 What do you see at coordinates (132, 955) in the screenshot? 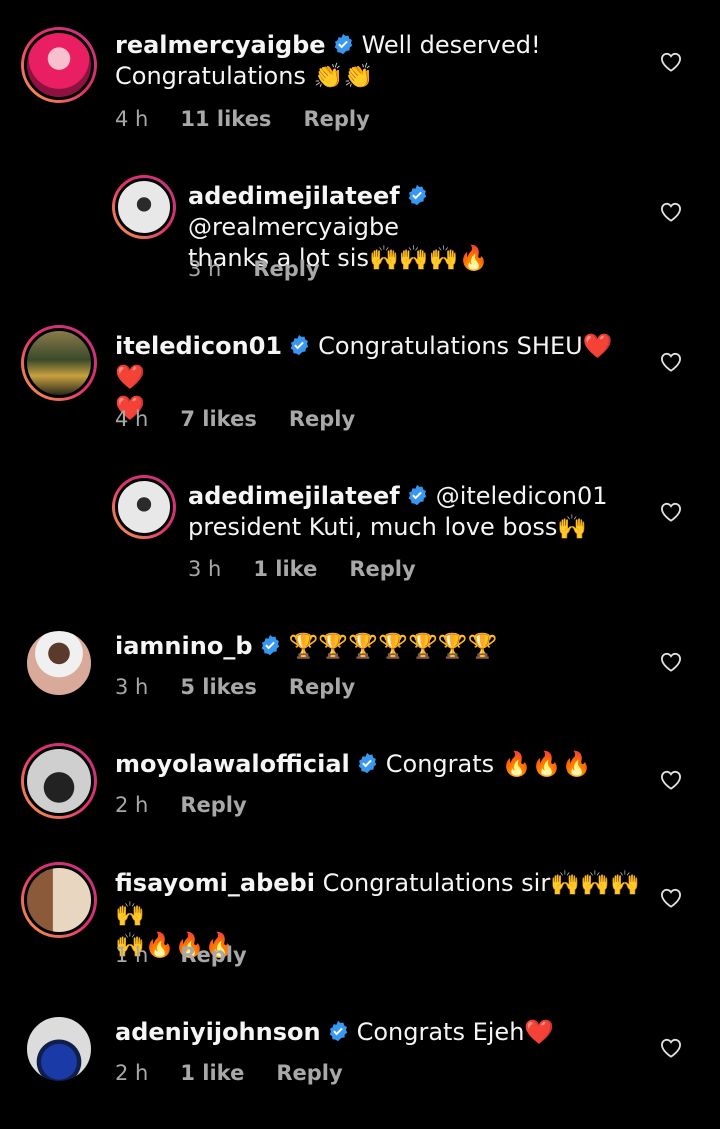
I see `timestamp: 1 h` at bounding box center [132, 955].